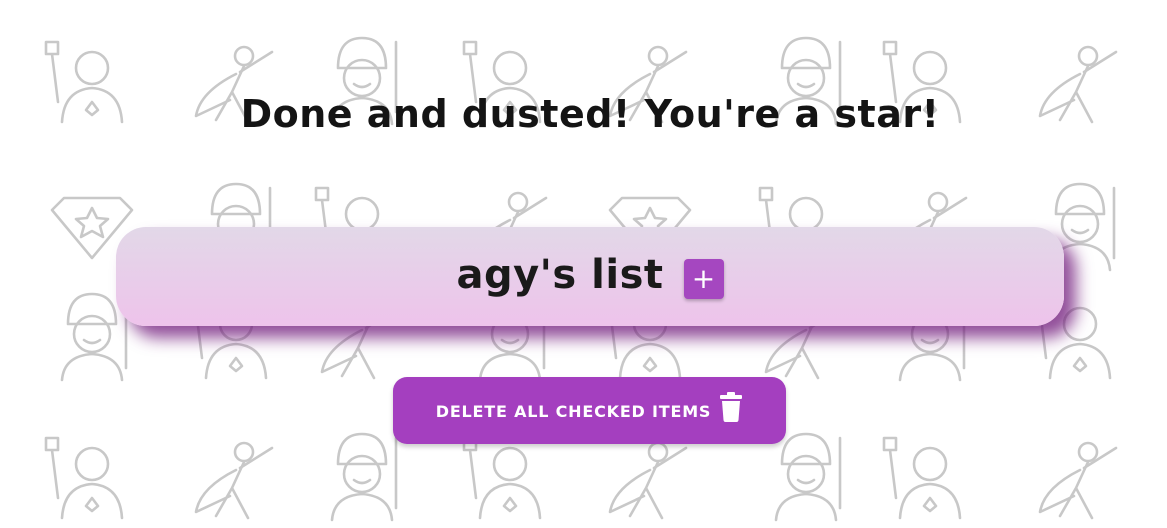  Describe the element at coordinates (731, 406) in the screenshot. I see `trash-icon` at that location.